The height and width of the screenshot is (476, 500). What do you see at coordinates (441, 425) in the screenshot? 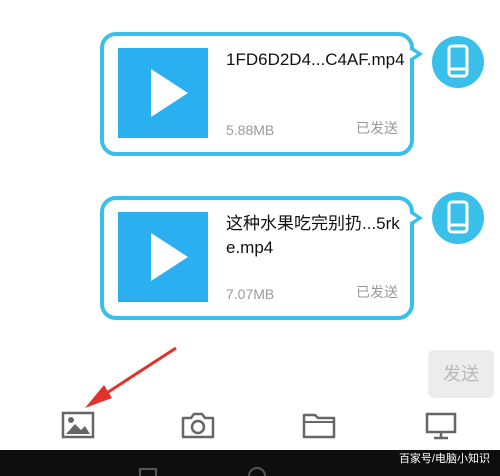
I see `screen-icon` at bounding box center [441, 425].